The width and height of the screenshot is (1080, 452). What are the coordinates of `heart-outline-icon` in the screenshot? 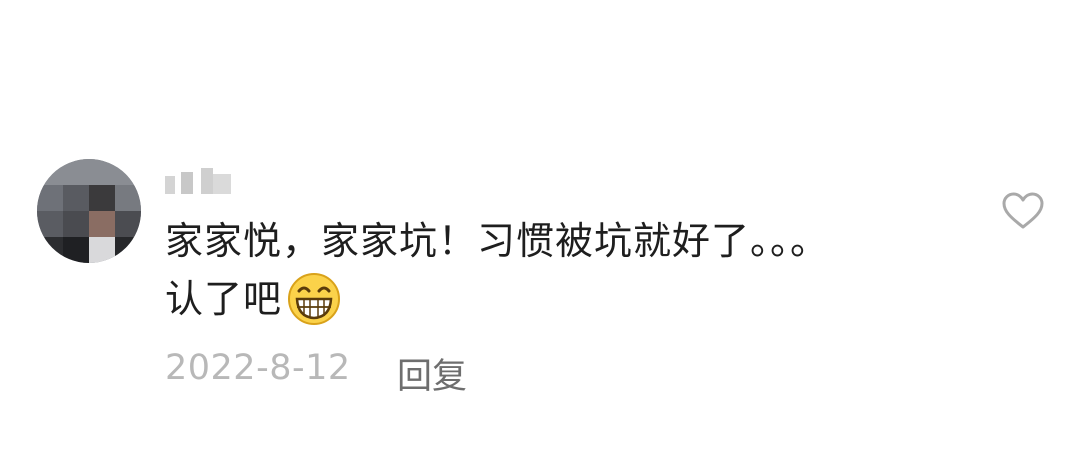 It's located at (1023, 211).